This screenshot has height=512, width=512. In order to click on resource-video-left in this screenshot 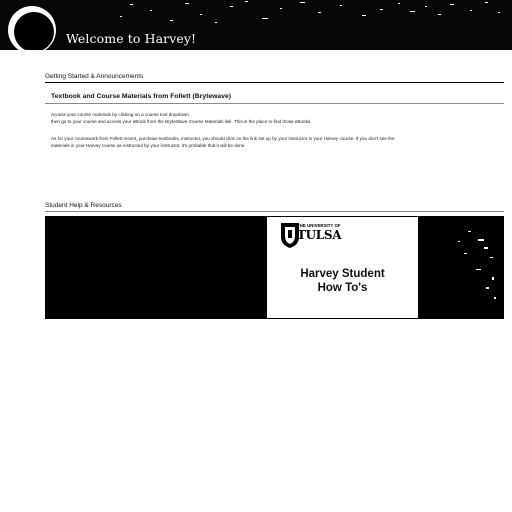, I will do `click(156, 267)`.